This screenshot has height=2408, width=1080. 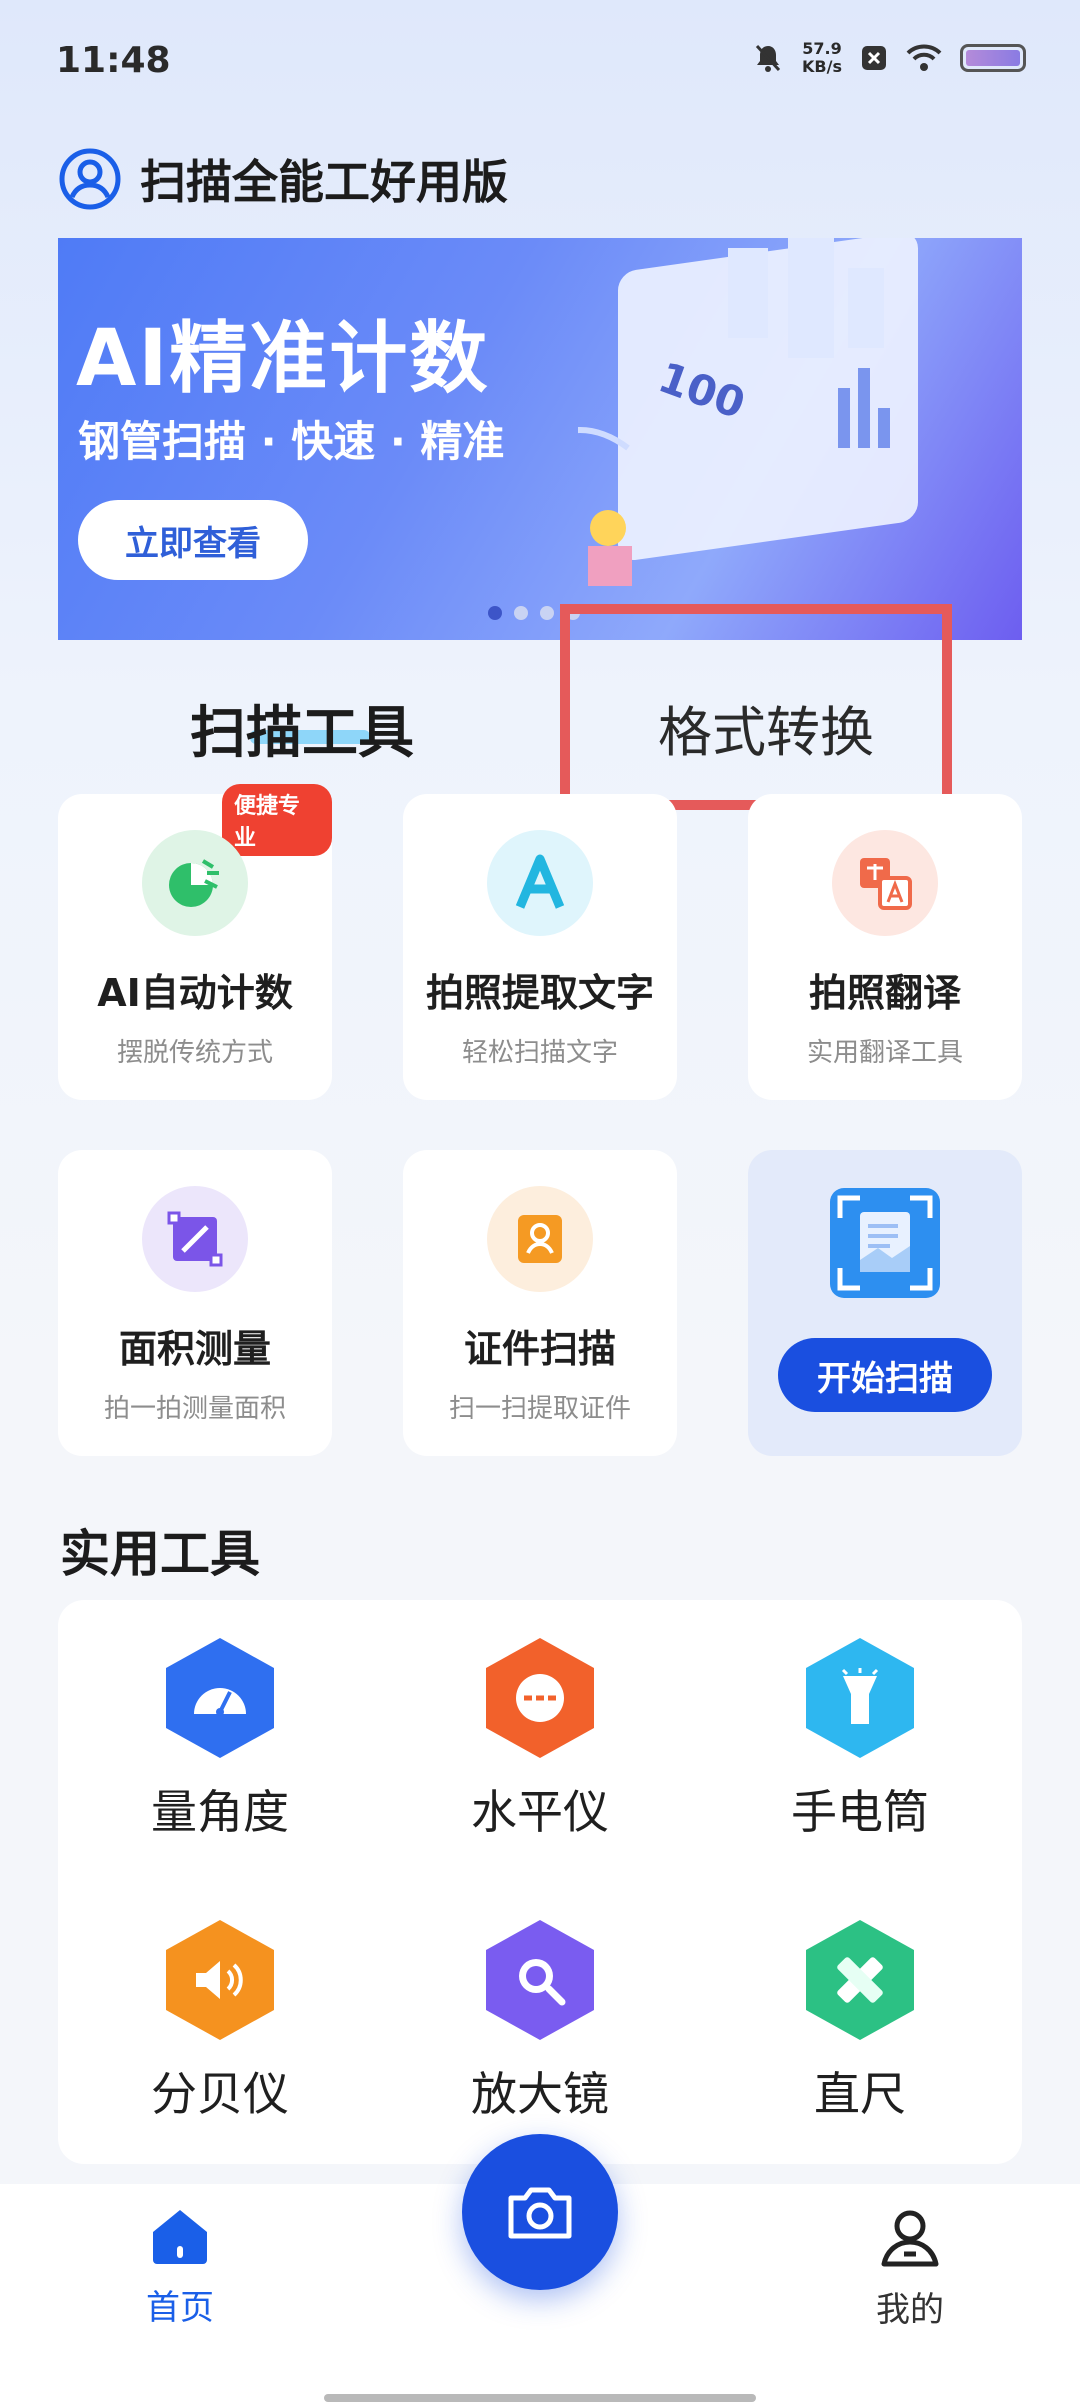 I want to click on app-title: 扫描全能工好用版, so click(x=324, y=182).